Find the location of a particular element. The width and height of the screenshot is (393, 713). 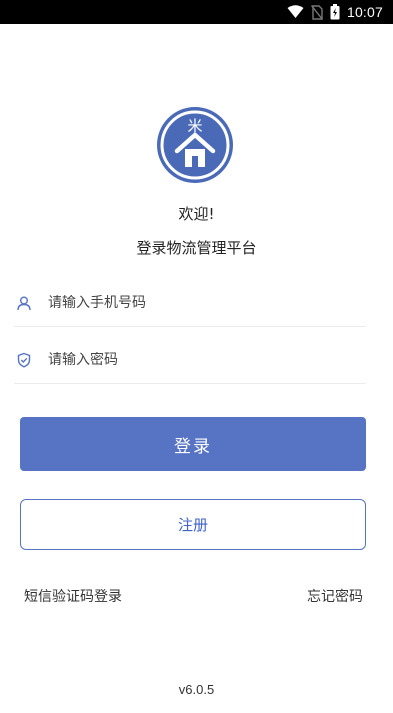

status-bar: 10:07 is located at coordinates (196, 12).